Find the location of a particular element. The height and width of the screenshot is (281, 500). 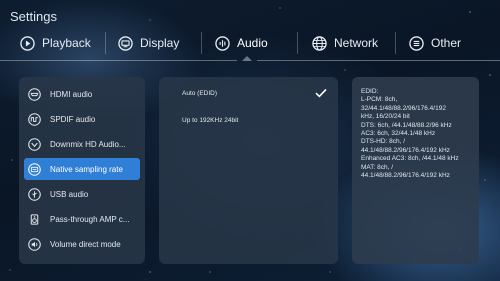

checkmark-icon is located at coordinates (321, 93).